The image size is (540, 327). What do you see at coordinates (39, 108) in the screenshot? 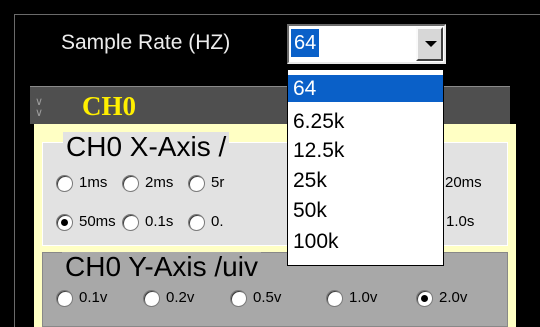
I see `collapse-chevron-icon: ∨ ∨` at bounding box center [39, 108].